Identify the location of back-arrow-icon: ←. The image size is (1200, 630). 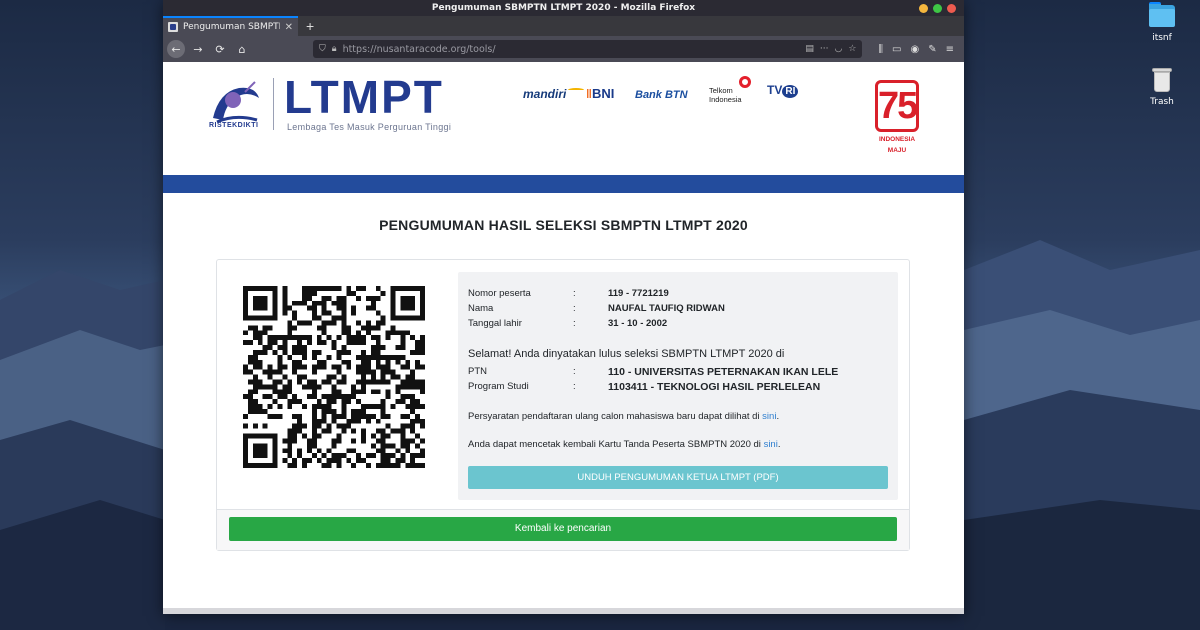
(176, 49).